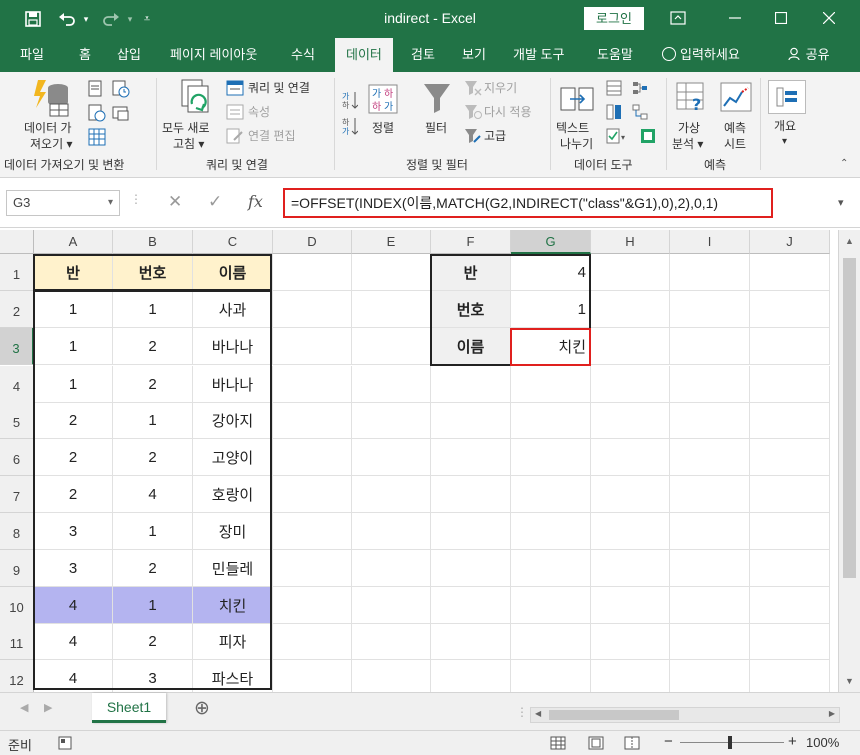  I want to click on text-to-columns-icon, so click(577, 100).